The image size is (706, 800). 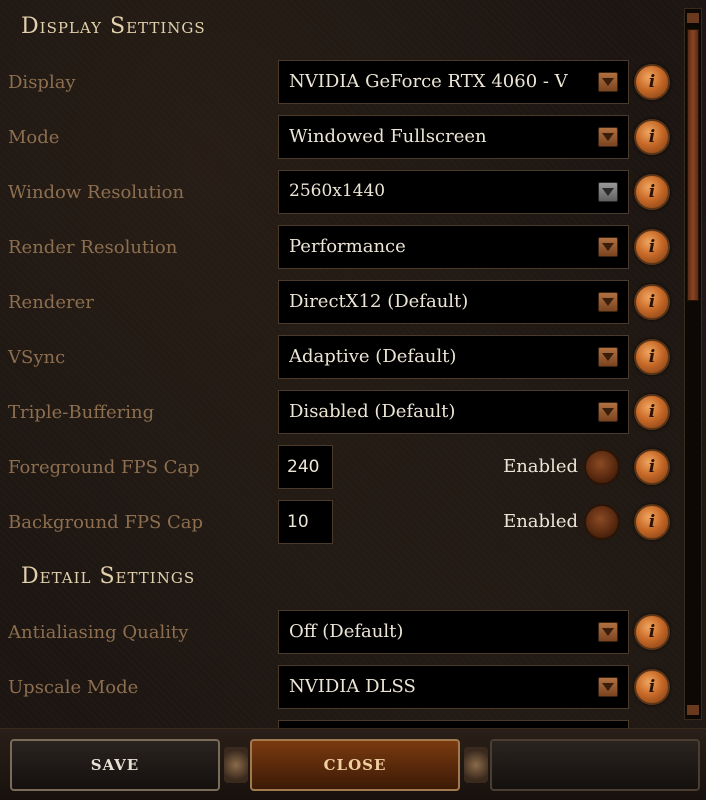 I want to click on foreground-fps-enabled-label: Enabled, so click(x=540, y=466).